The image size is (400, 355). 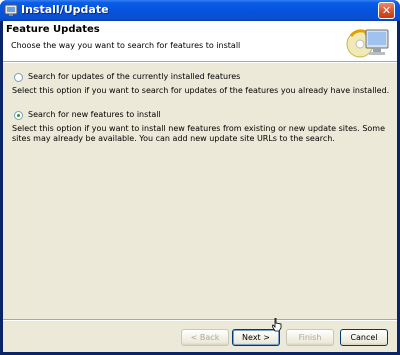 I want to click on radio-new-features, so click(x=18, y=115).